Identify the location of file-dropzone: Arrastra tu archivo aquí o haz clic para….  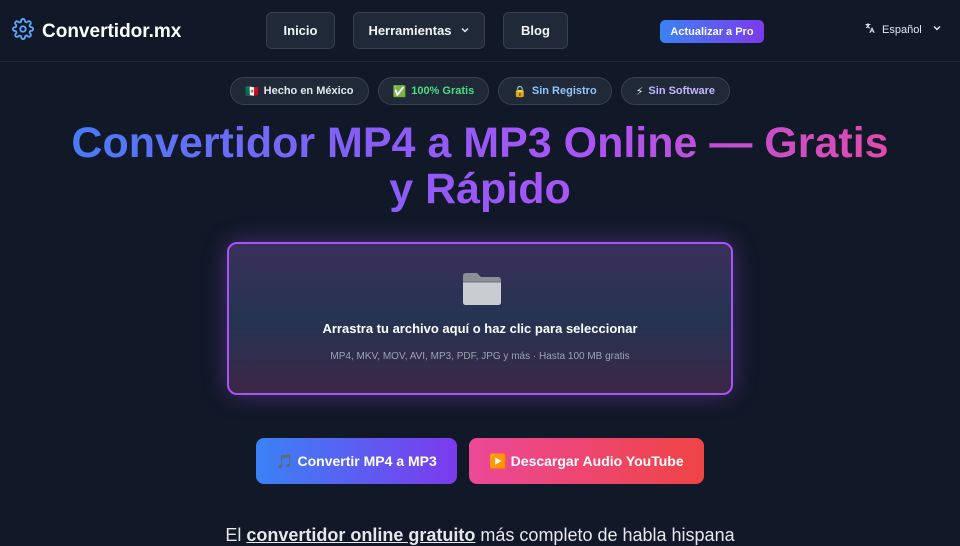
(480, 318).